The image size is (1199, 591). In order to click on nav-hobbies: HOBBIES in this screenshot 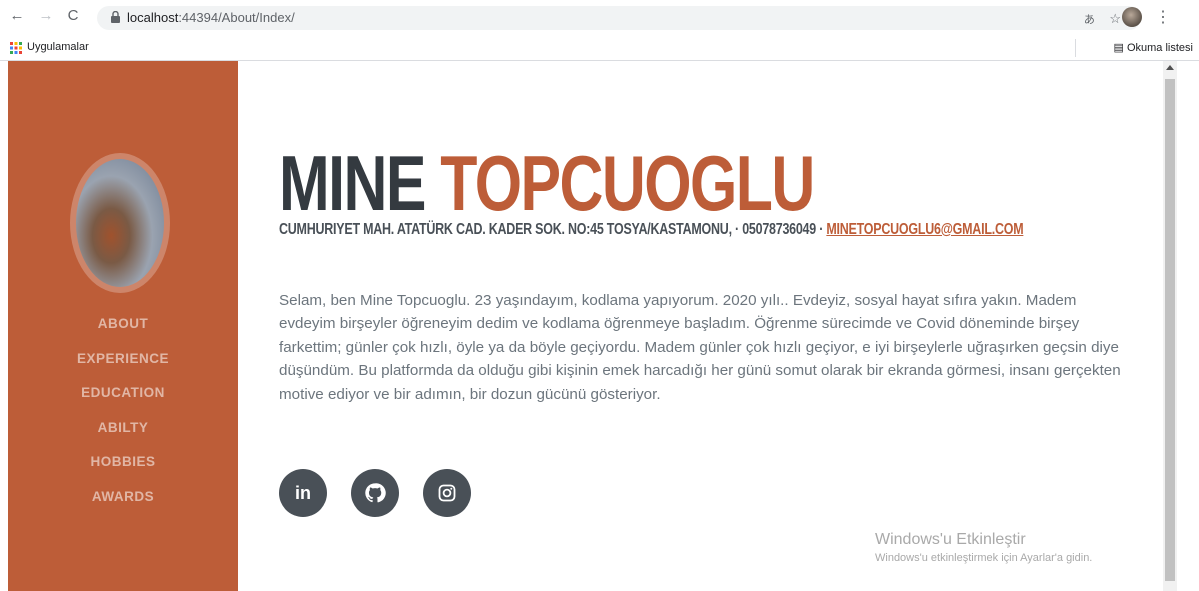, I will do `click(123, 470)`.